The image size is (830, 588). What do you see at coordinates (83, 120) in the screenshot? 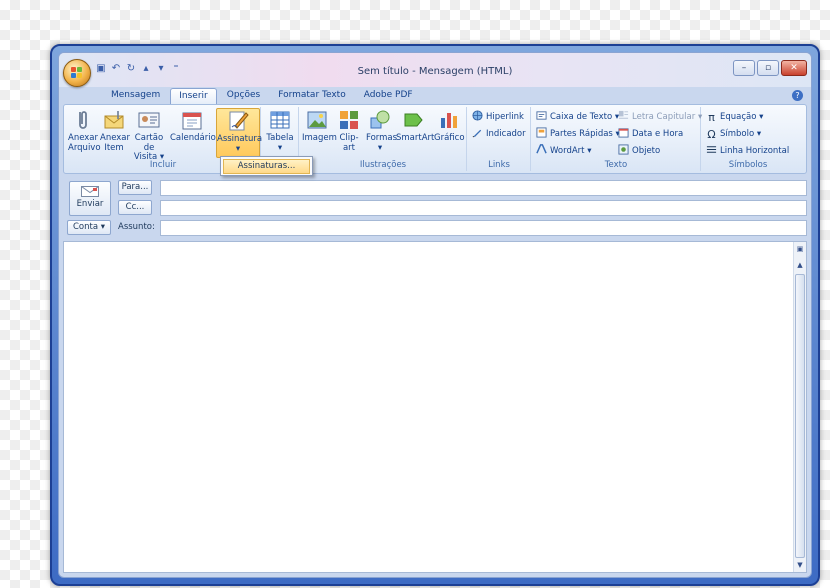
I see `paperclip-icon` at bounding box center [83, 120].